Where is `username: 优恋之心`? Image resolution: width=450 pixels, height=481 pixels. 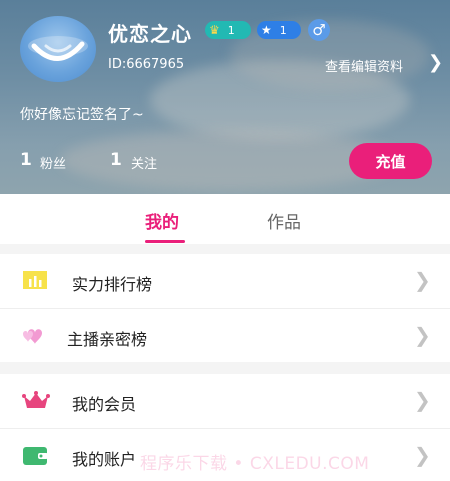
username: 优恋之心 is located at coordinates (150, 34).